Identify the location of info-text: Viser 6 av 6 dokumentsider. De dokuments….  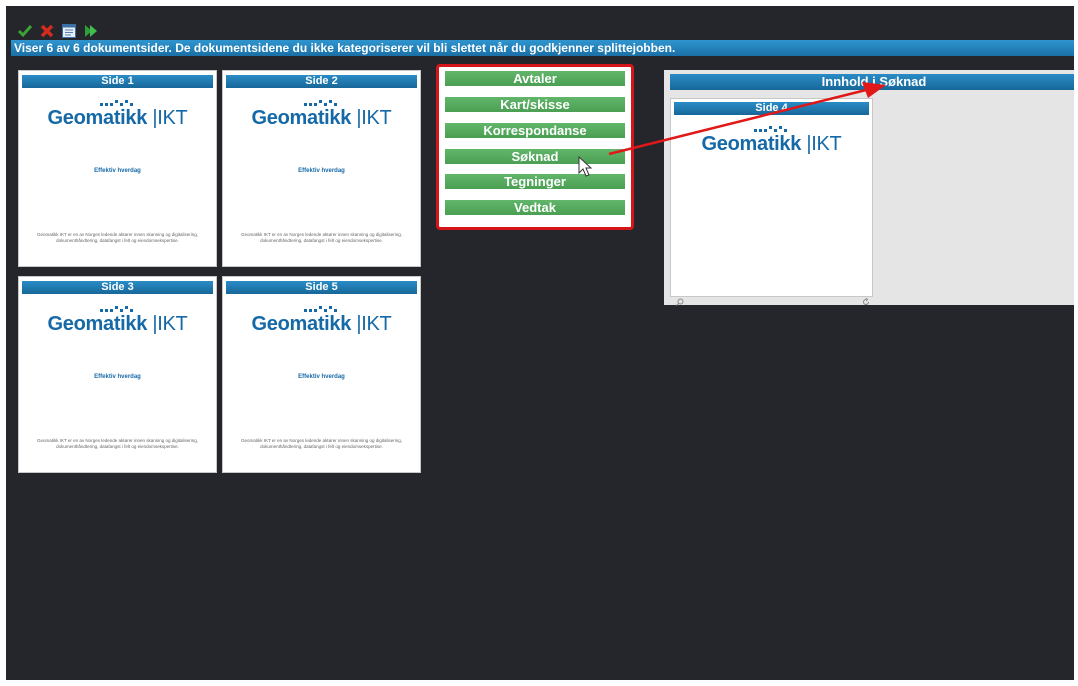
(345, 48).